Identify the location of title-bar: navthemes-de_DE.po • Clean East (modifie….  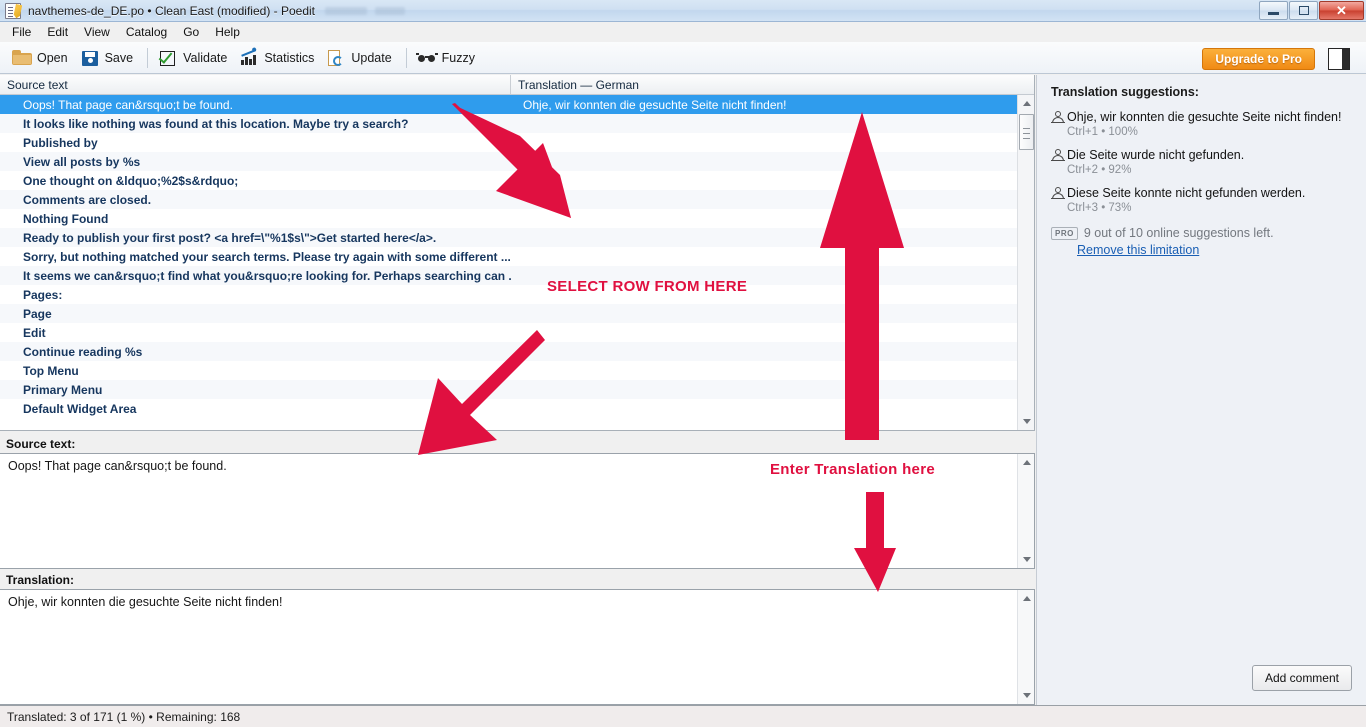
(683, 11).